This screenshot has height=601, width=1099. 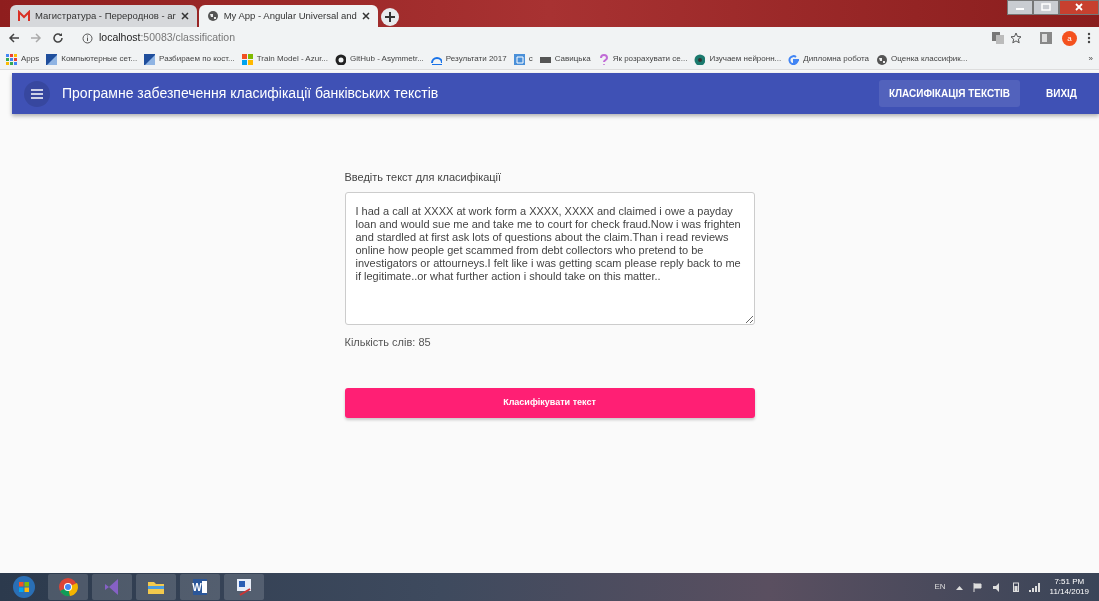 What do you see at coordinates (244, 587) in the screenshot?
I see `easel-icon` at bounding box center [244, 587].